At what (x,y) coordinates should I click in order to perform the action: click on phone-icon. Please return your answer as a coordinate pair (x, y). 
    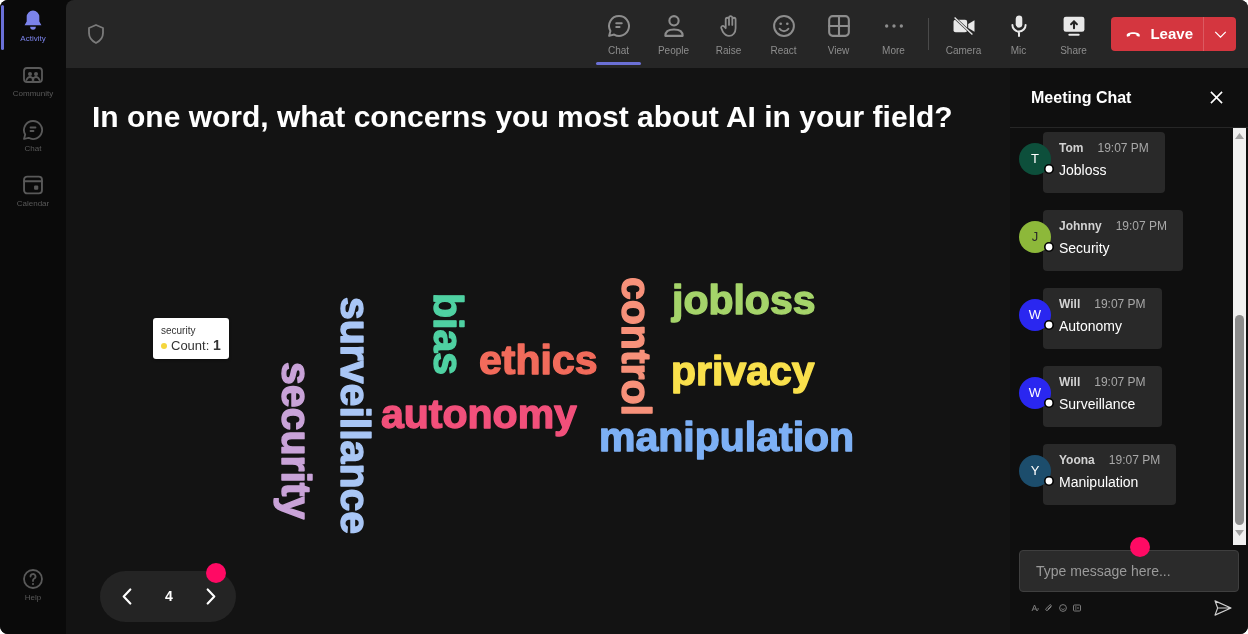
    Looking at the image, I should click on (1133, 34).